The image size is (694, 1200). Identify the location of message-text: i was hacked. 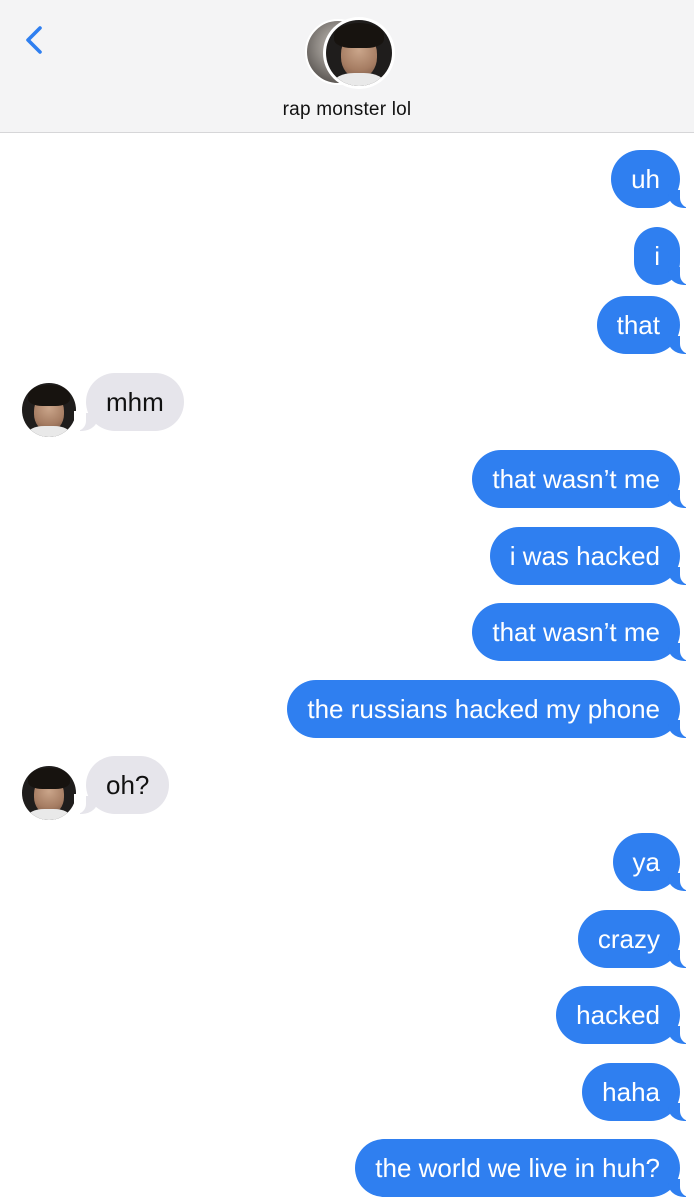
(584, 555).